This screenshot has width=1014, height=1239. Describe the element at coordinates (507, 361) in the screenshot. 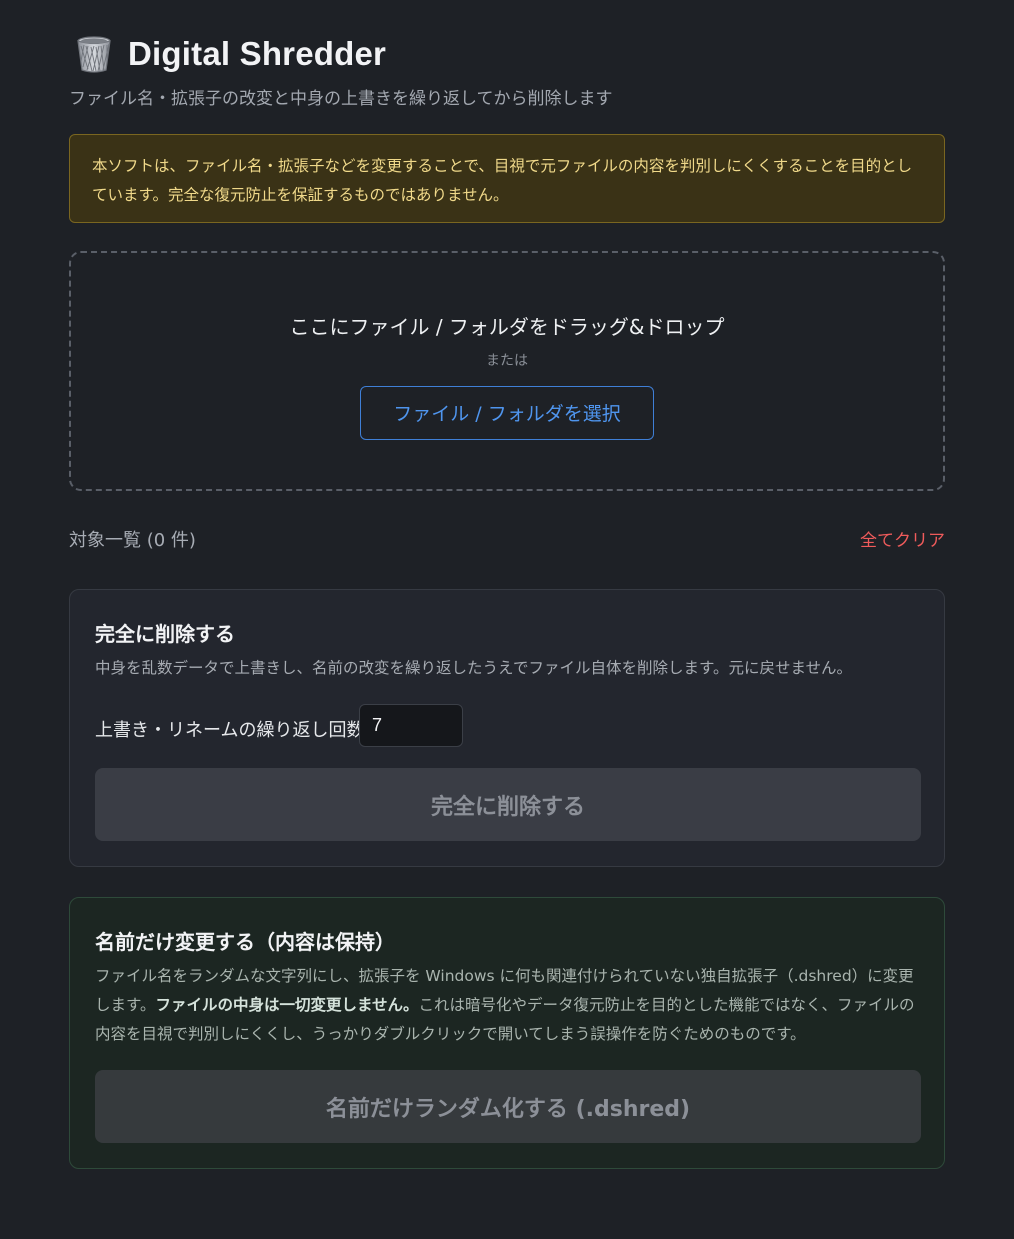

I see `drop-zone-or: または` at that location.